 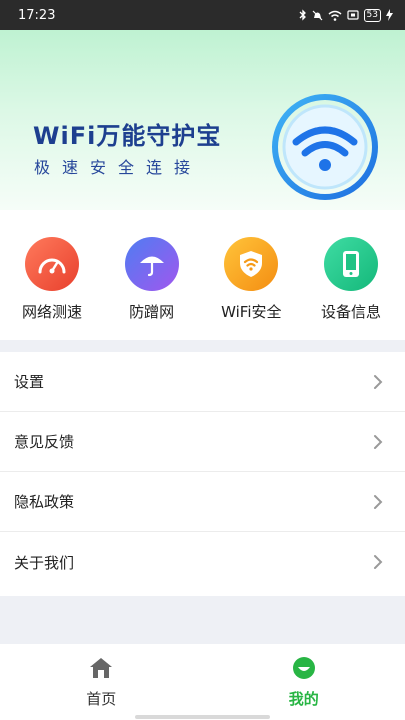 I want to click on menu-item-label: 设置, so click(x=29, y=382).